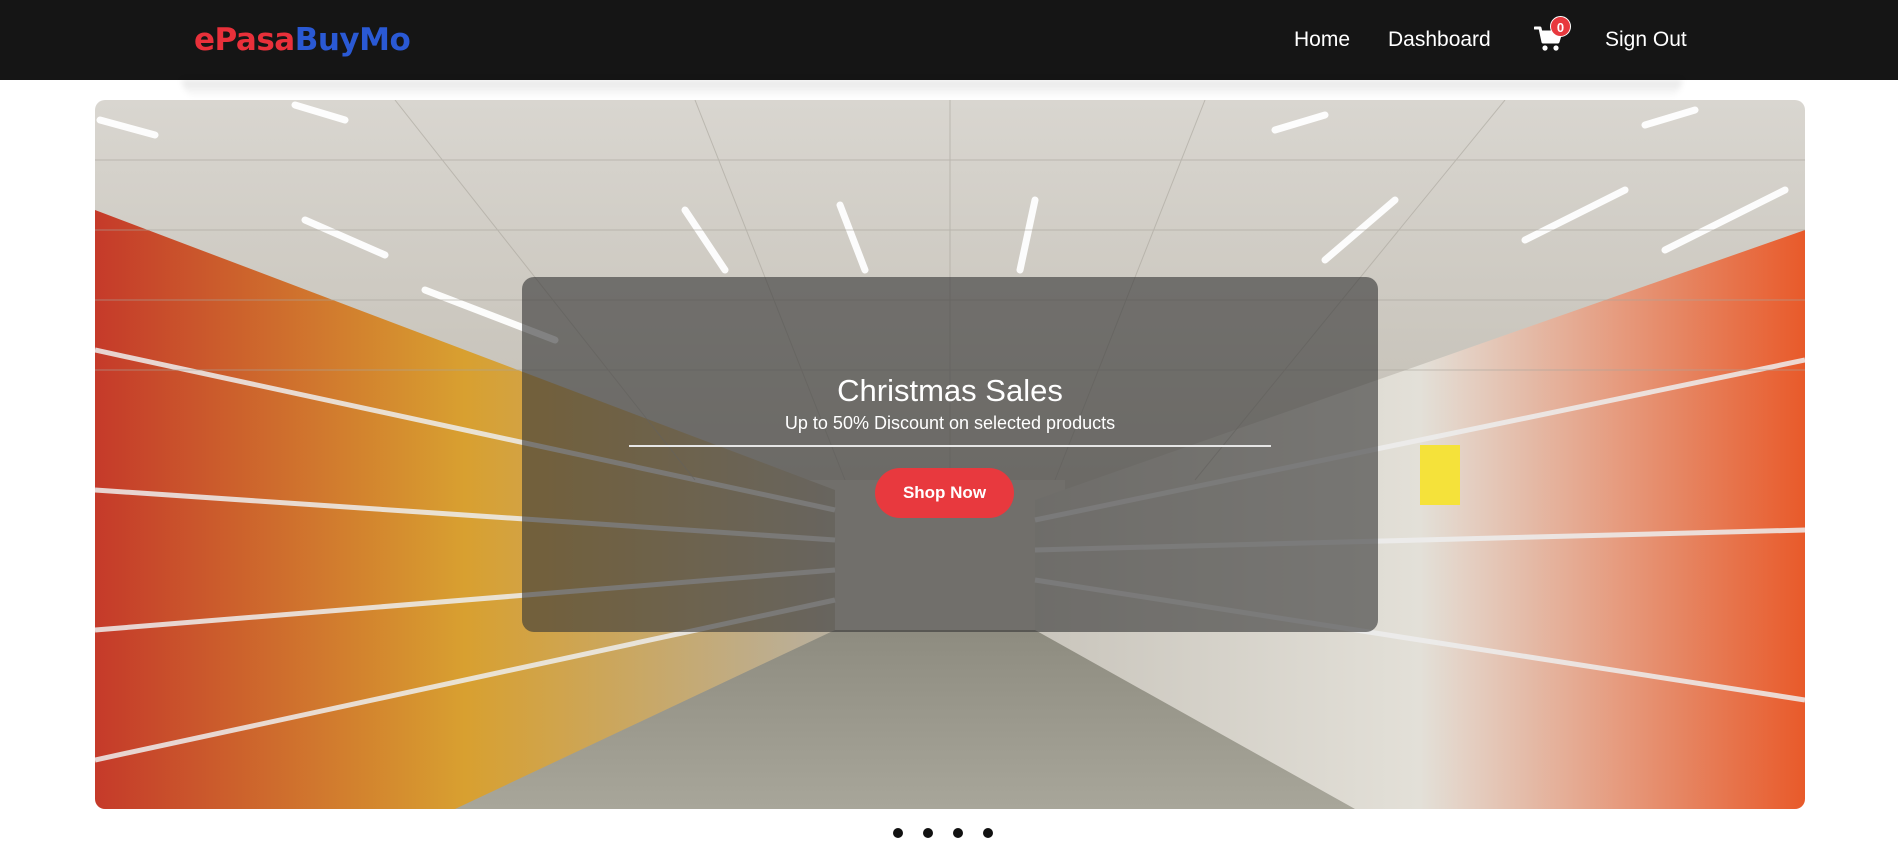 This screenshot has height=861, width=1898. What do you see at coordinates (1439, 40) in the screenshot?
I see `nav-dashboard-link: Dashboard` at bounding box center [1439, 40].